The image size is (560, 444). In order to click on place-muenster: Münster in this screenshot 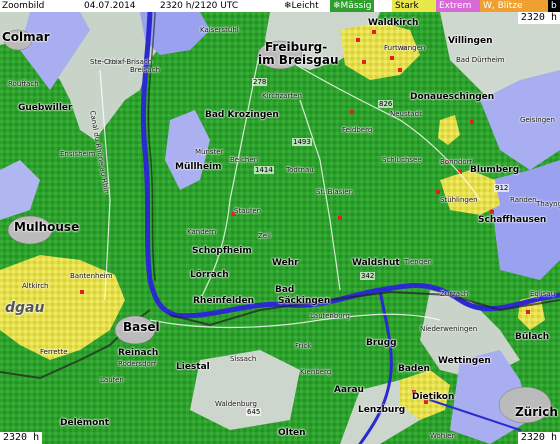, I will do `click(209, 152)`.